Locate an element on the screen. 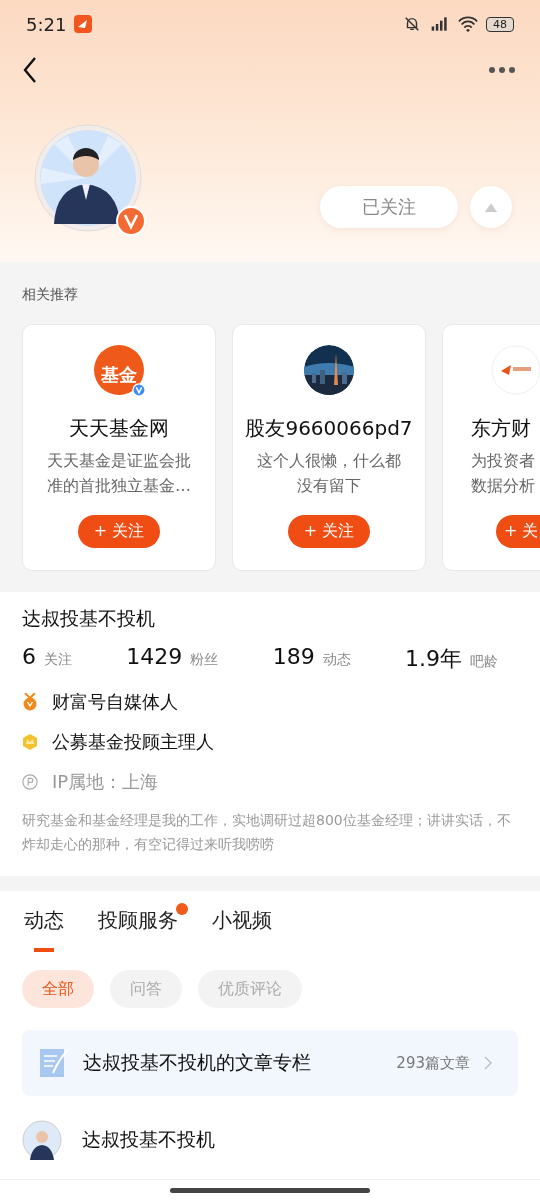 The width and height of the screenshot is (540, 1200). user-name: 达叔投基不投机 is located at coordinates (89, 618).